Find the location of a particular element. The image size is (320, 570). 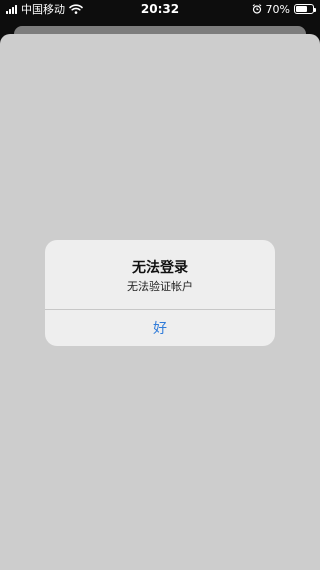

battery-fill is located at coordinates (302, 9).